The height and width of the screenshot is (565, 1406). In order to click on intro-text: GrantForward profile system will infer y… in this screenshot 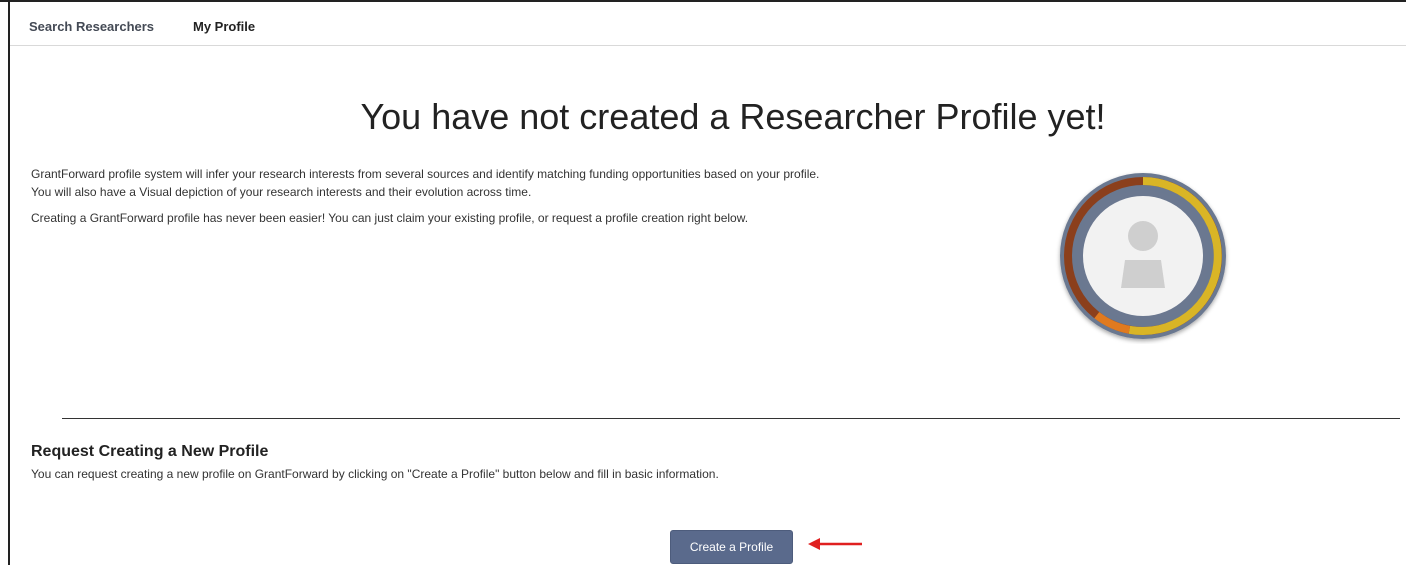, I will do `click(431, 200)`.